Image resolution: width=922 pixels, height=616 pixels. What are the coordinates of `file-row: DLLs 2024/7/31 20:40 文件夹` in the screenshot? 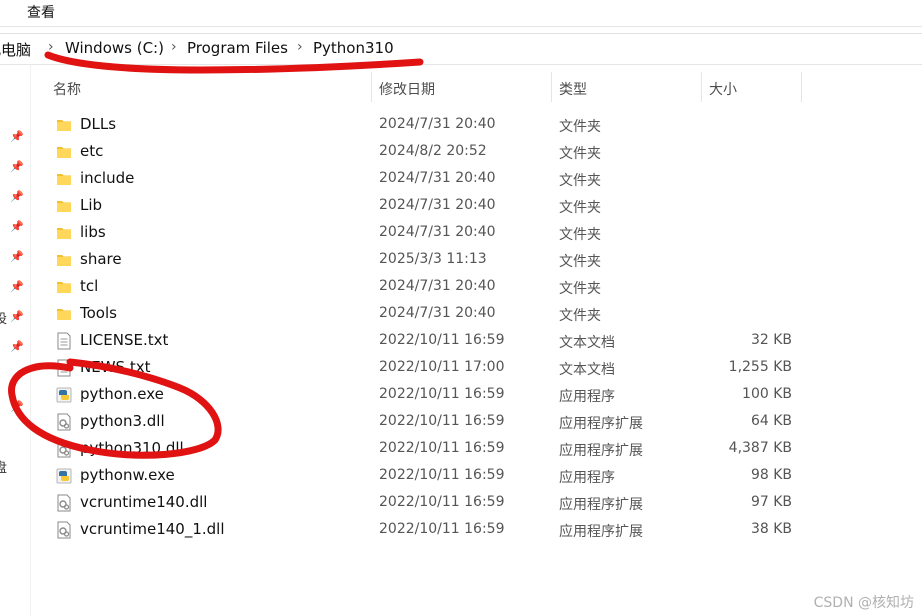 It's located at (481, 125).